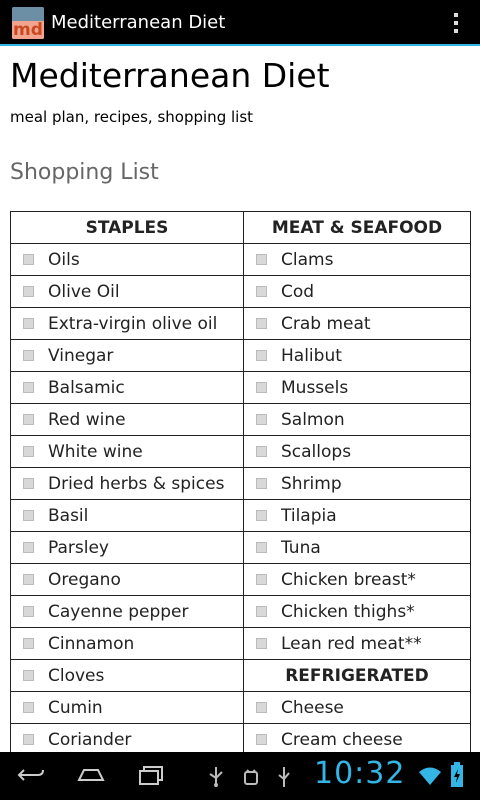  Describe the element at coordinates (315, 387) in the screenshot. I see `item-label: Mussels` at that location.